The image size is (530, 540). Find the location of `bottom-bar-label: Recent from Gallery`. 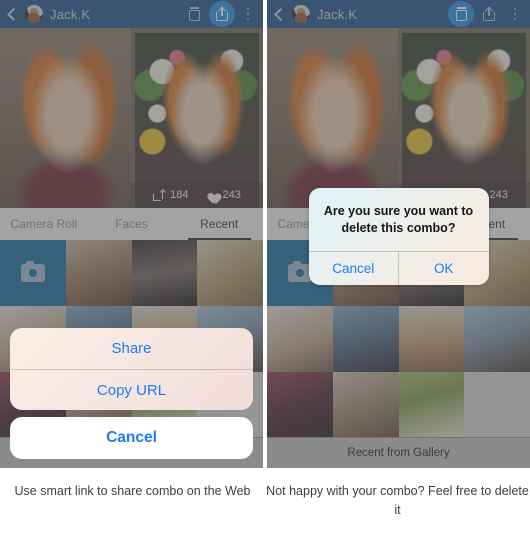

bottom-bar-label: Recent from Gallery is located at coordinates (398, 453).